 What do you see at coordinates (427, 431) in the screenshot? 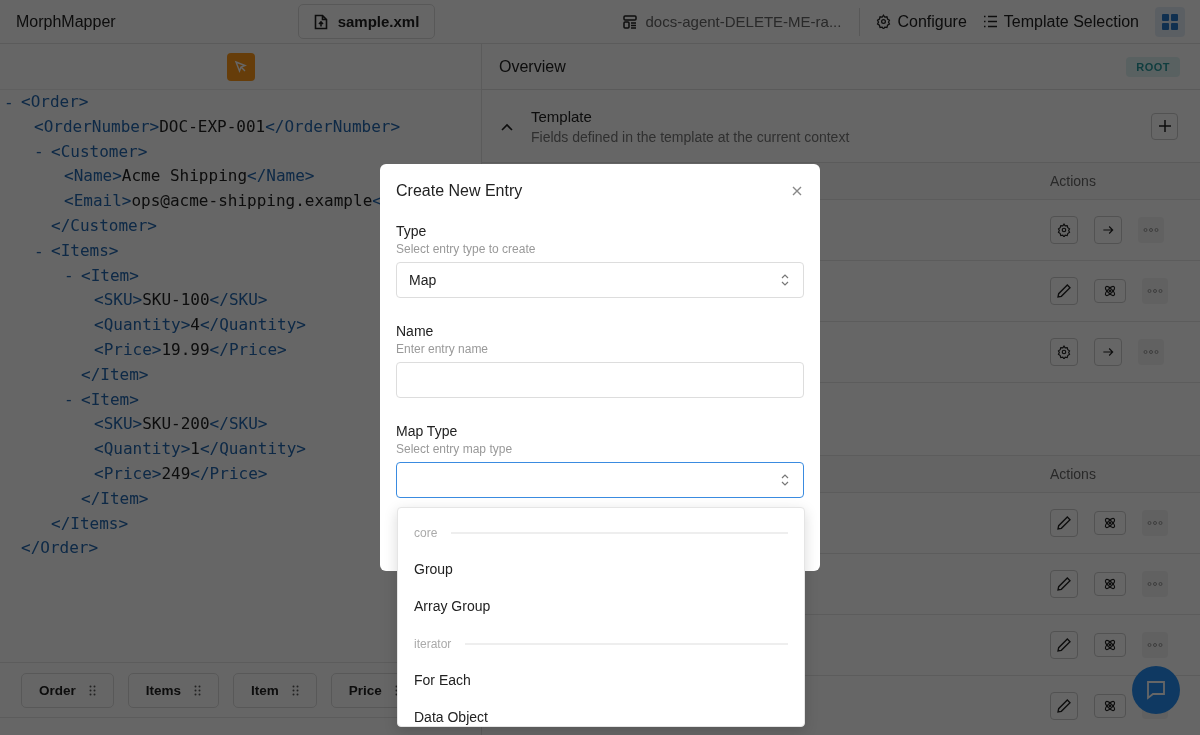
I see `field-label: Map Type` at bounding box center [427, 431].